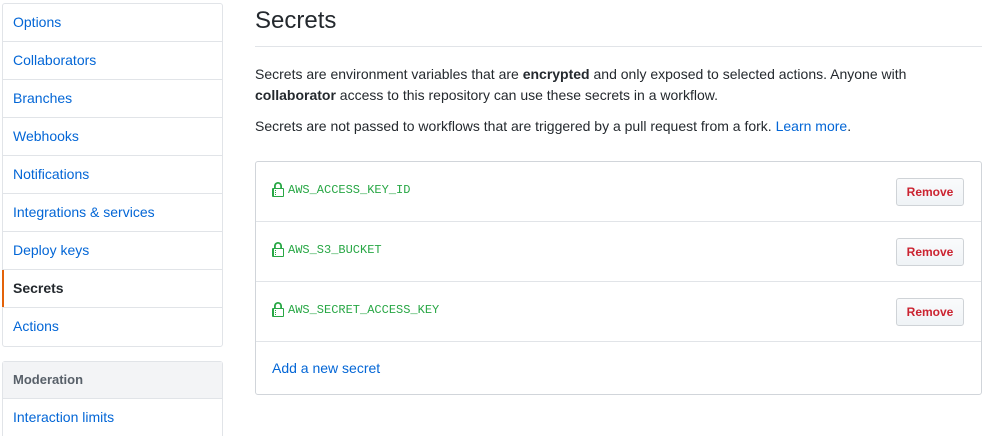 The image size is (985, 436). Describe the element at coordinates (112, 137) in the screenshot. I see `sidebar-item-webhooks: Webhooks` at that location.